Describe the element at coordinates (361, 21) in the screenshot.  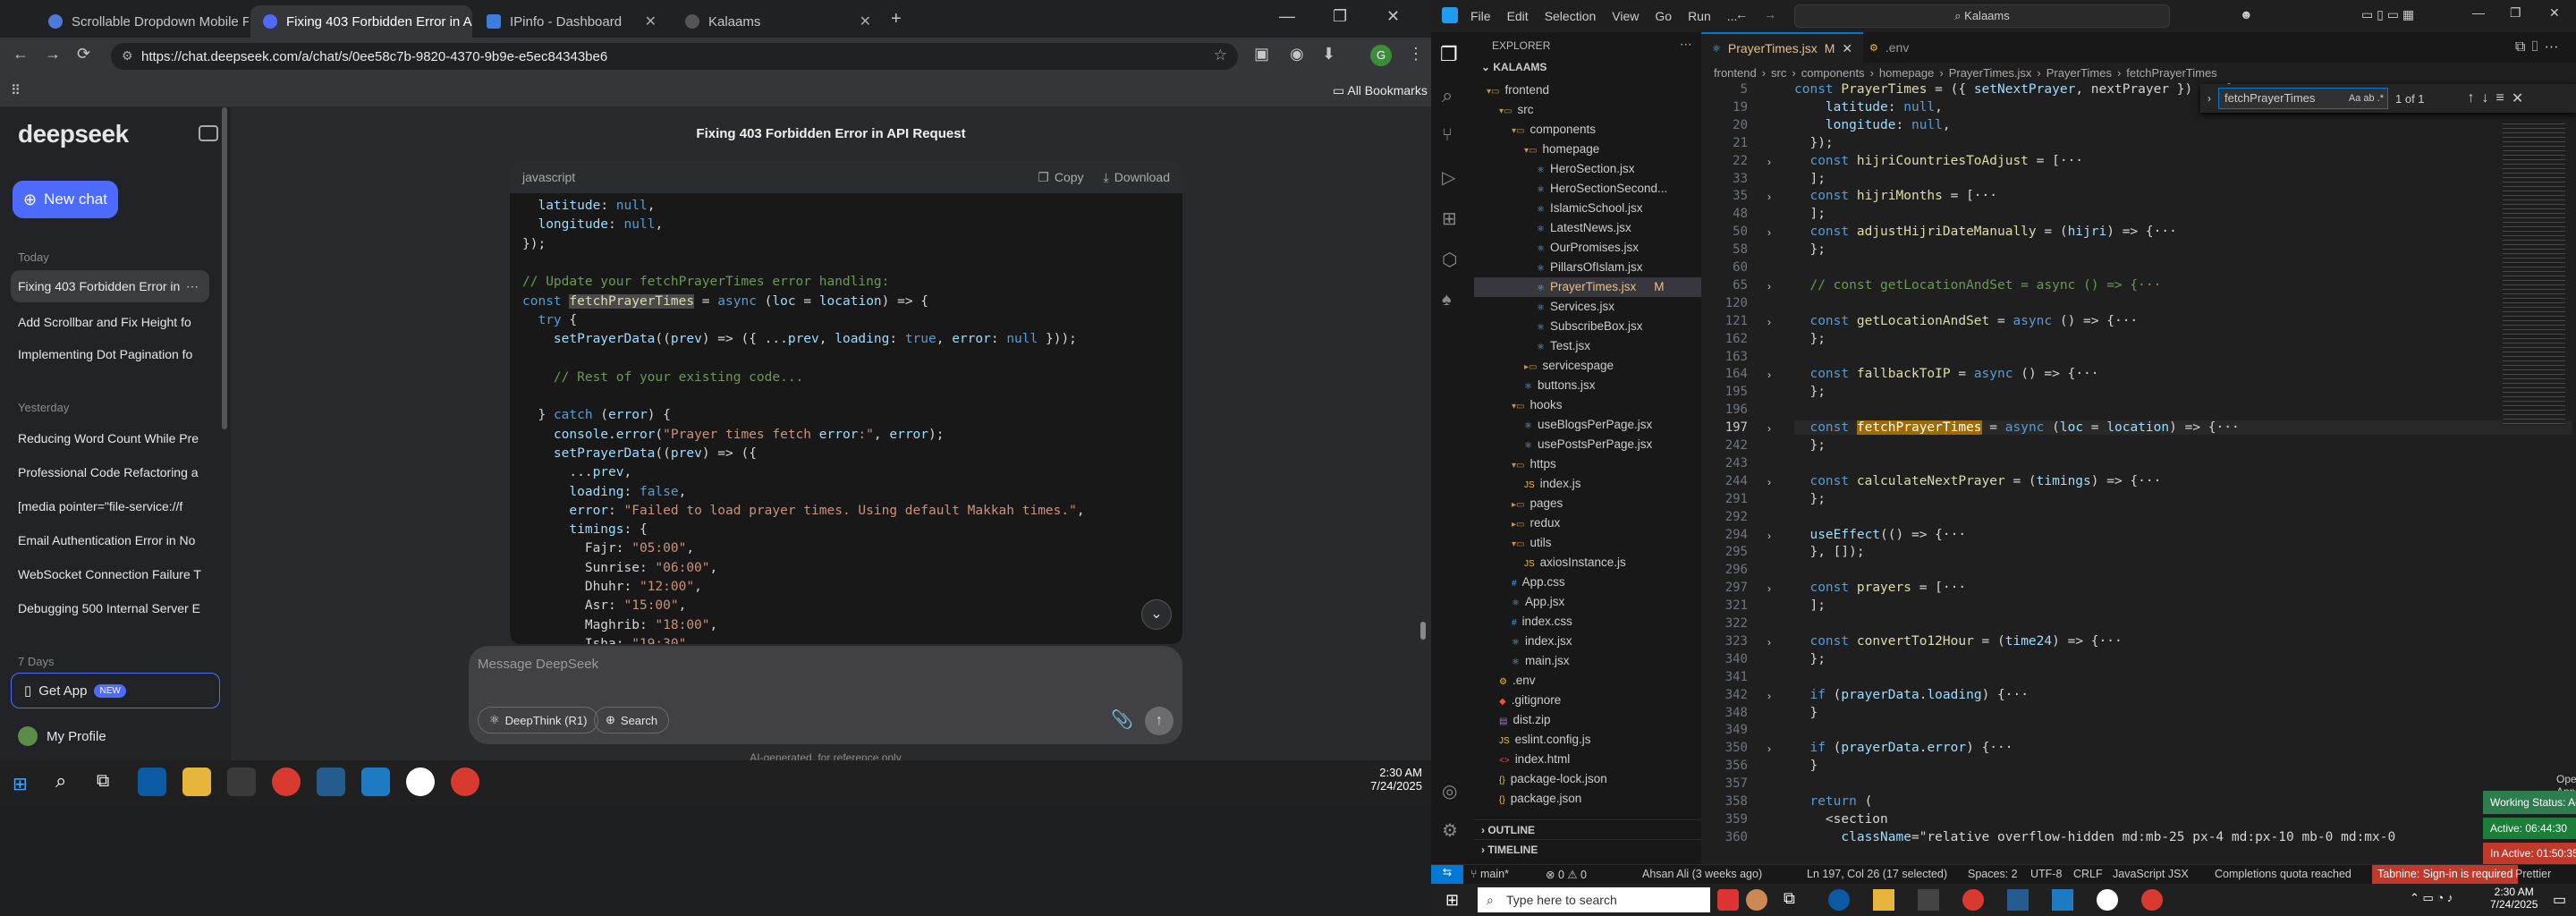
I see `chrome-tab-2: Fixing 403 Forbidden Error in A ✕` at that location.